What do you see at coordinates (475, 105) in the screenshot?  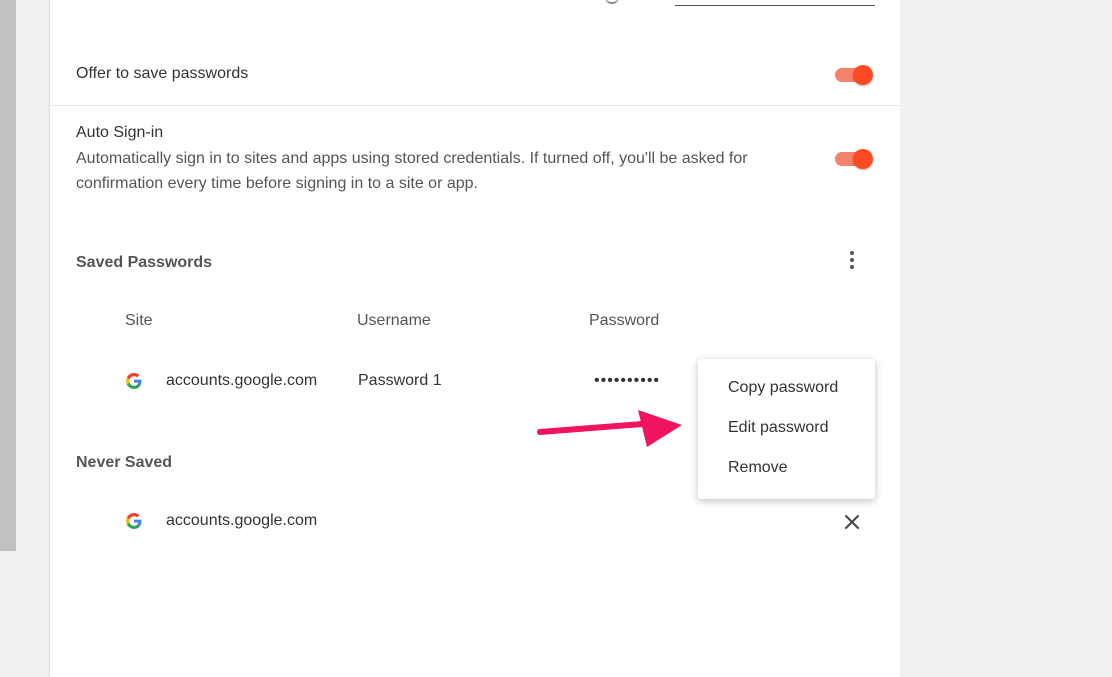 I see `divider` at bounding box center [475, 105].